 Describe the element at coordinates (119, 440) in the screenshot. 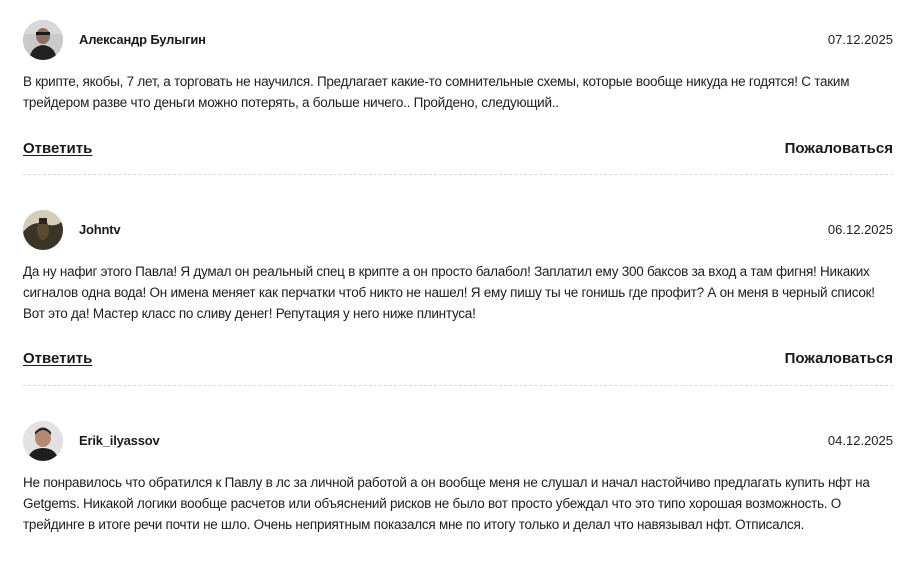

I see `comment-author: Erik_ilyassov` at that location.